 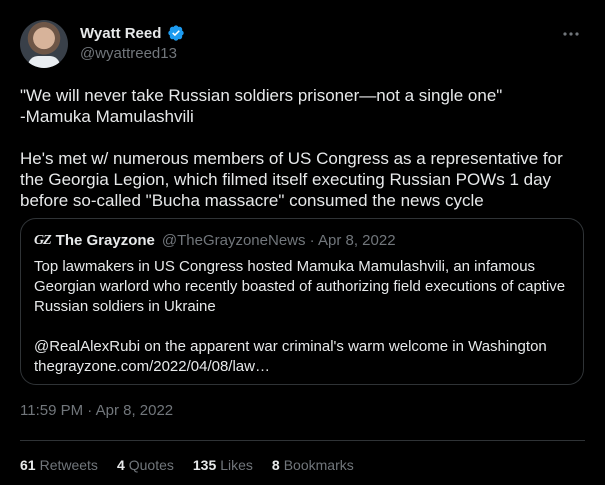 What do you see at coordinates (28, 465) in the screenshot?
I see `retweets-count: 61` at bounding box center [28, 465].